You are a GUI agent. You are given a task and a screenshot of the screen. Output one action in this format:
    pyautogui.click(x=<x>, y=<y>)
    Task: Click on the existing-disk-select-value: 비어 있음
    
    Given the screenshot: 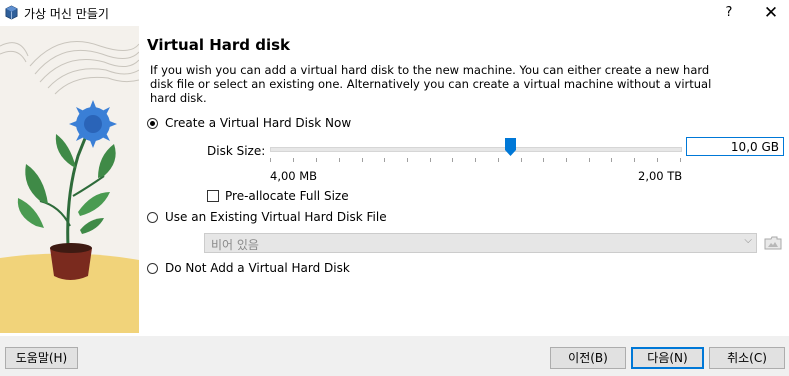 What is the action you would take?
    pyautogui.click(x=235, y=245)
    